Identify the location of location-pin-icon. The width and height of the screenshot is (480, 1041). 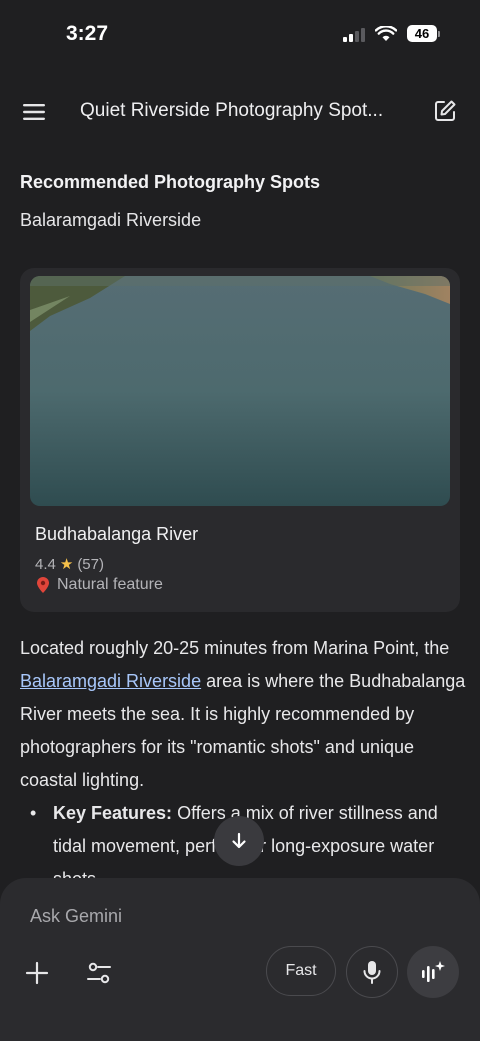
(43, 585).